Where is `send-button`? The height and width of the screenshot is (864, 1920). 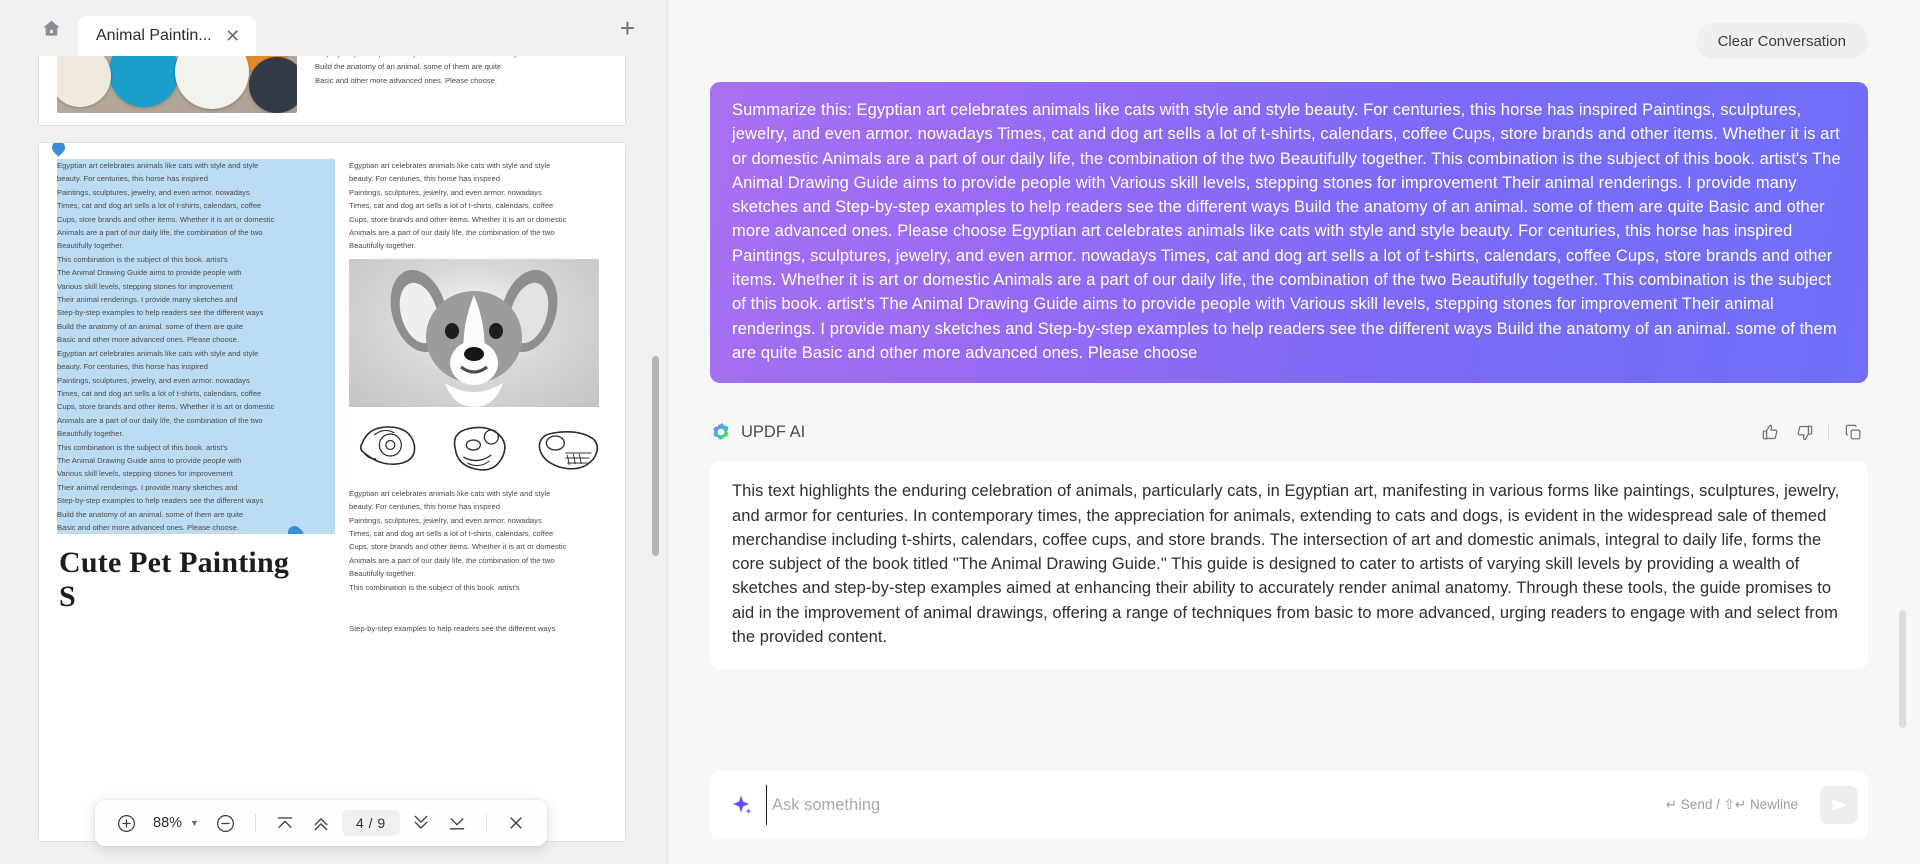
send-button is located at coordinates (1839, 805).